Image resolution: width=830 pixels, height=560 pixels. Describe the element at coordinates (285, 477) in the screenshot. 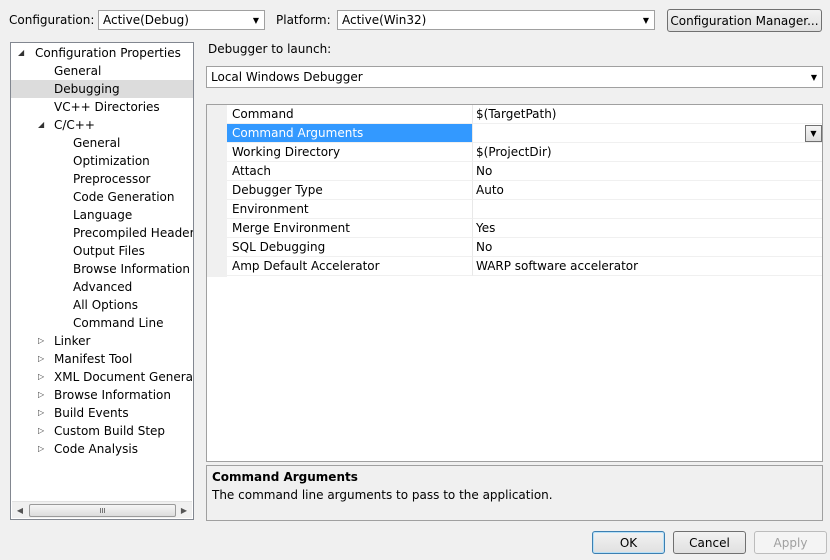

I see `description-title: Command Arguments` at that location.